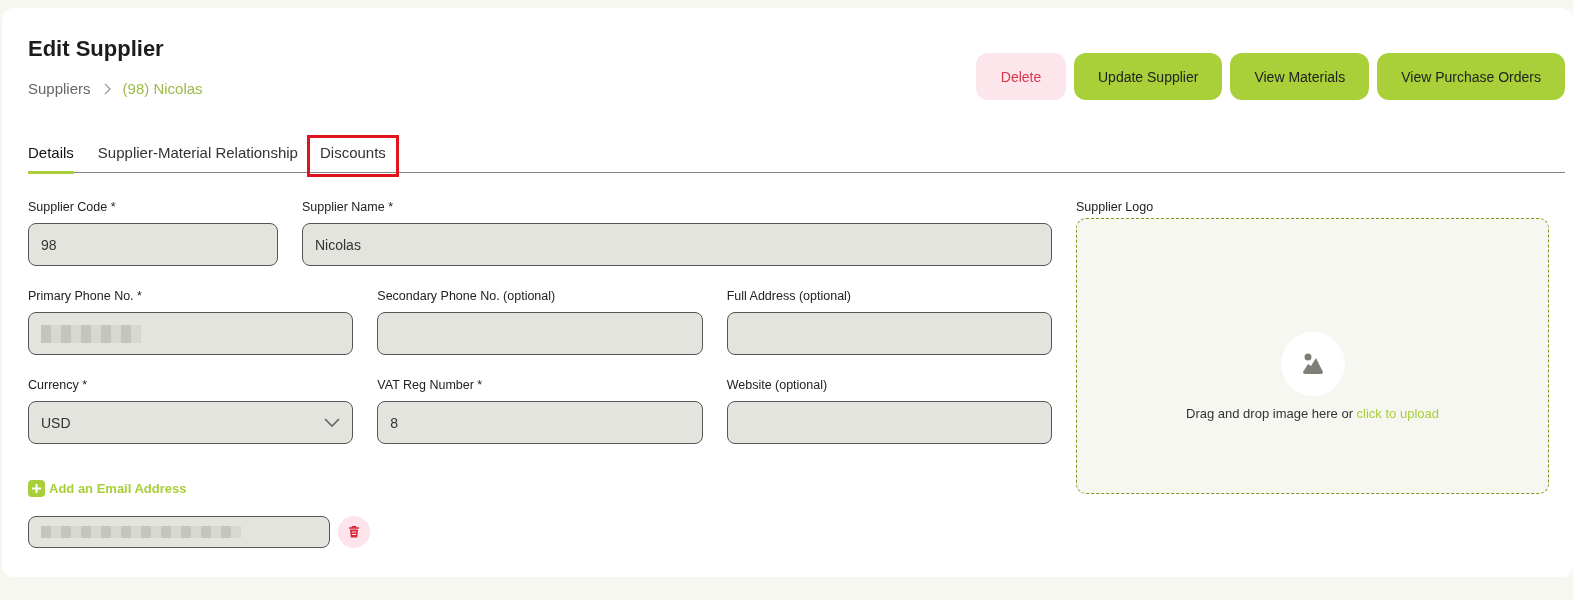 The width and height of the screenshot is (1573, 600). Describe the element at coordinates (153, 244) in the screenshot. I see `input-field: 98` at that location.